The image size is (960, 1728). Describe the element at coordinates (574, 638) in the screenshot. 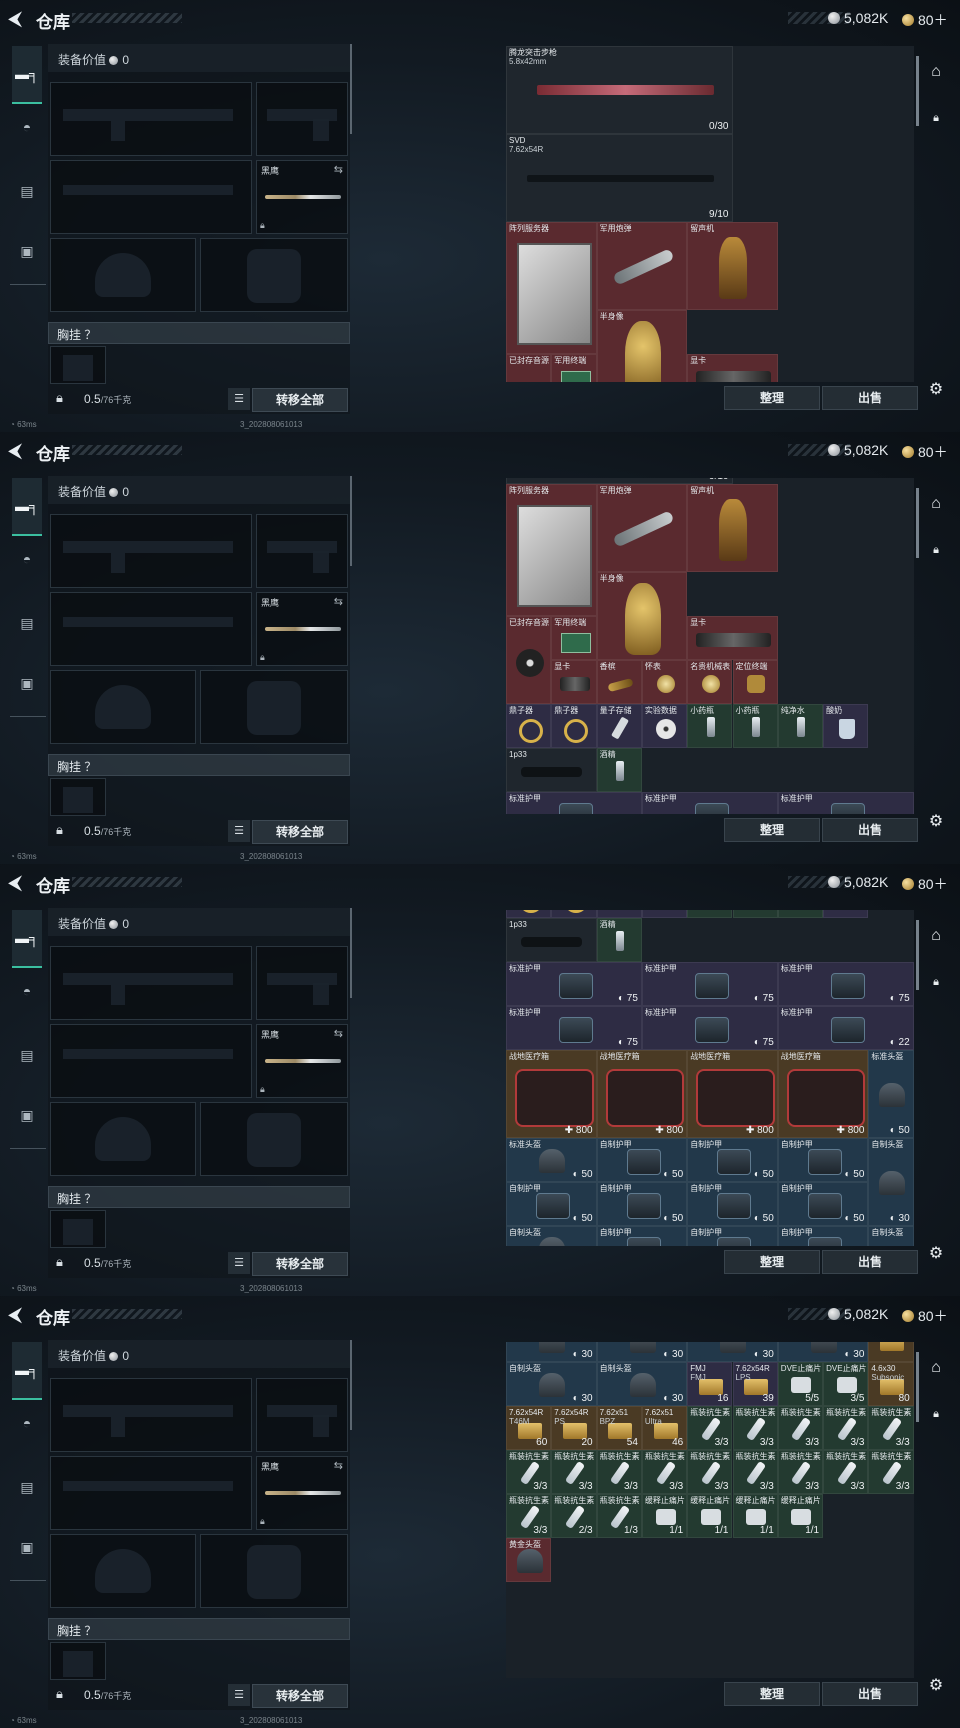

I see `storage-item: 军用终端` at that location.